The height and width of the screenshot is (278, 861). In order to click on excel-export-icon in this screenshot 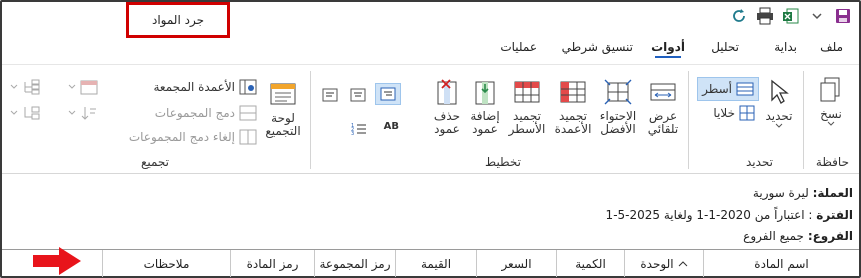, I will do `click(791, 16)`.